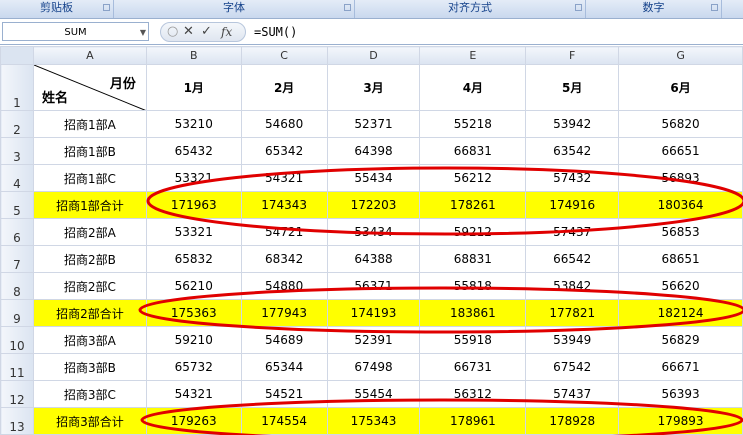  Describe the element at coordinates (654, 9) in the screenshot. I see `ribbon-group-number: 数字` at that location.